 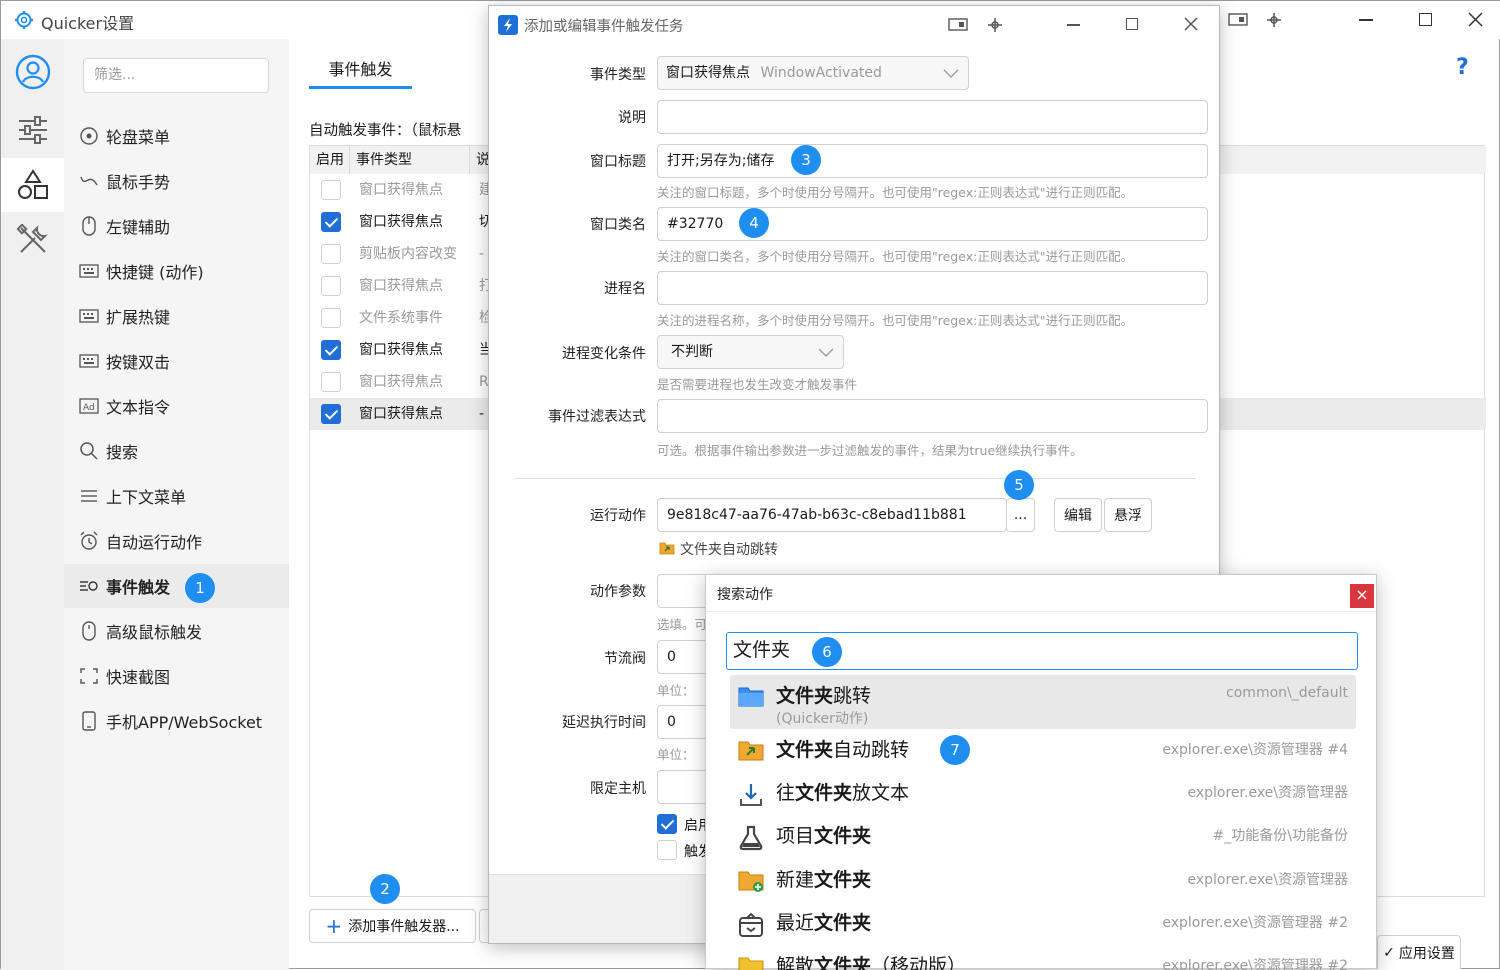 I want to click on search-result-item: 项目文件夹 #_功能备份\功能备份, so click(x=1043, y=837).